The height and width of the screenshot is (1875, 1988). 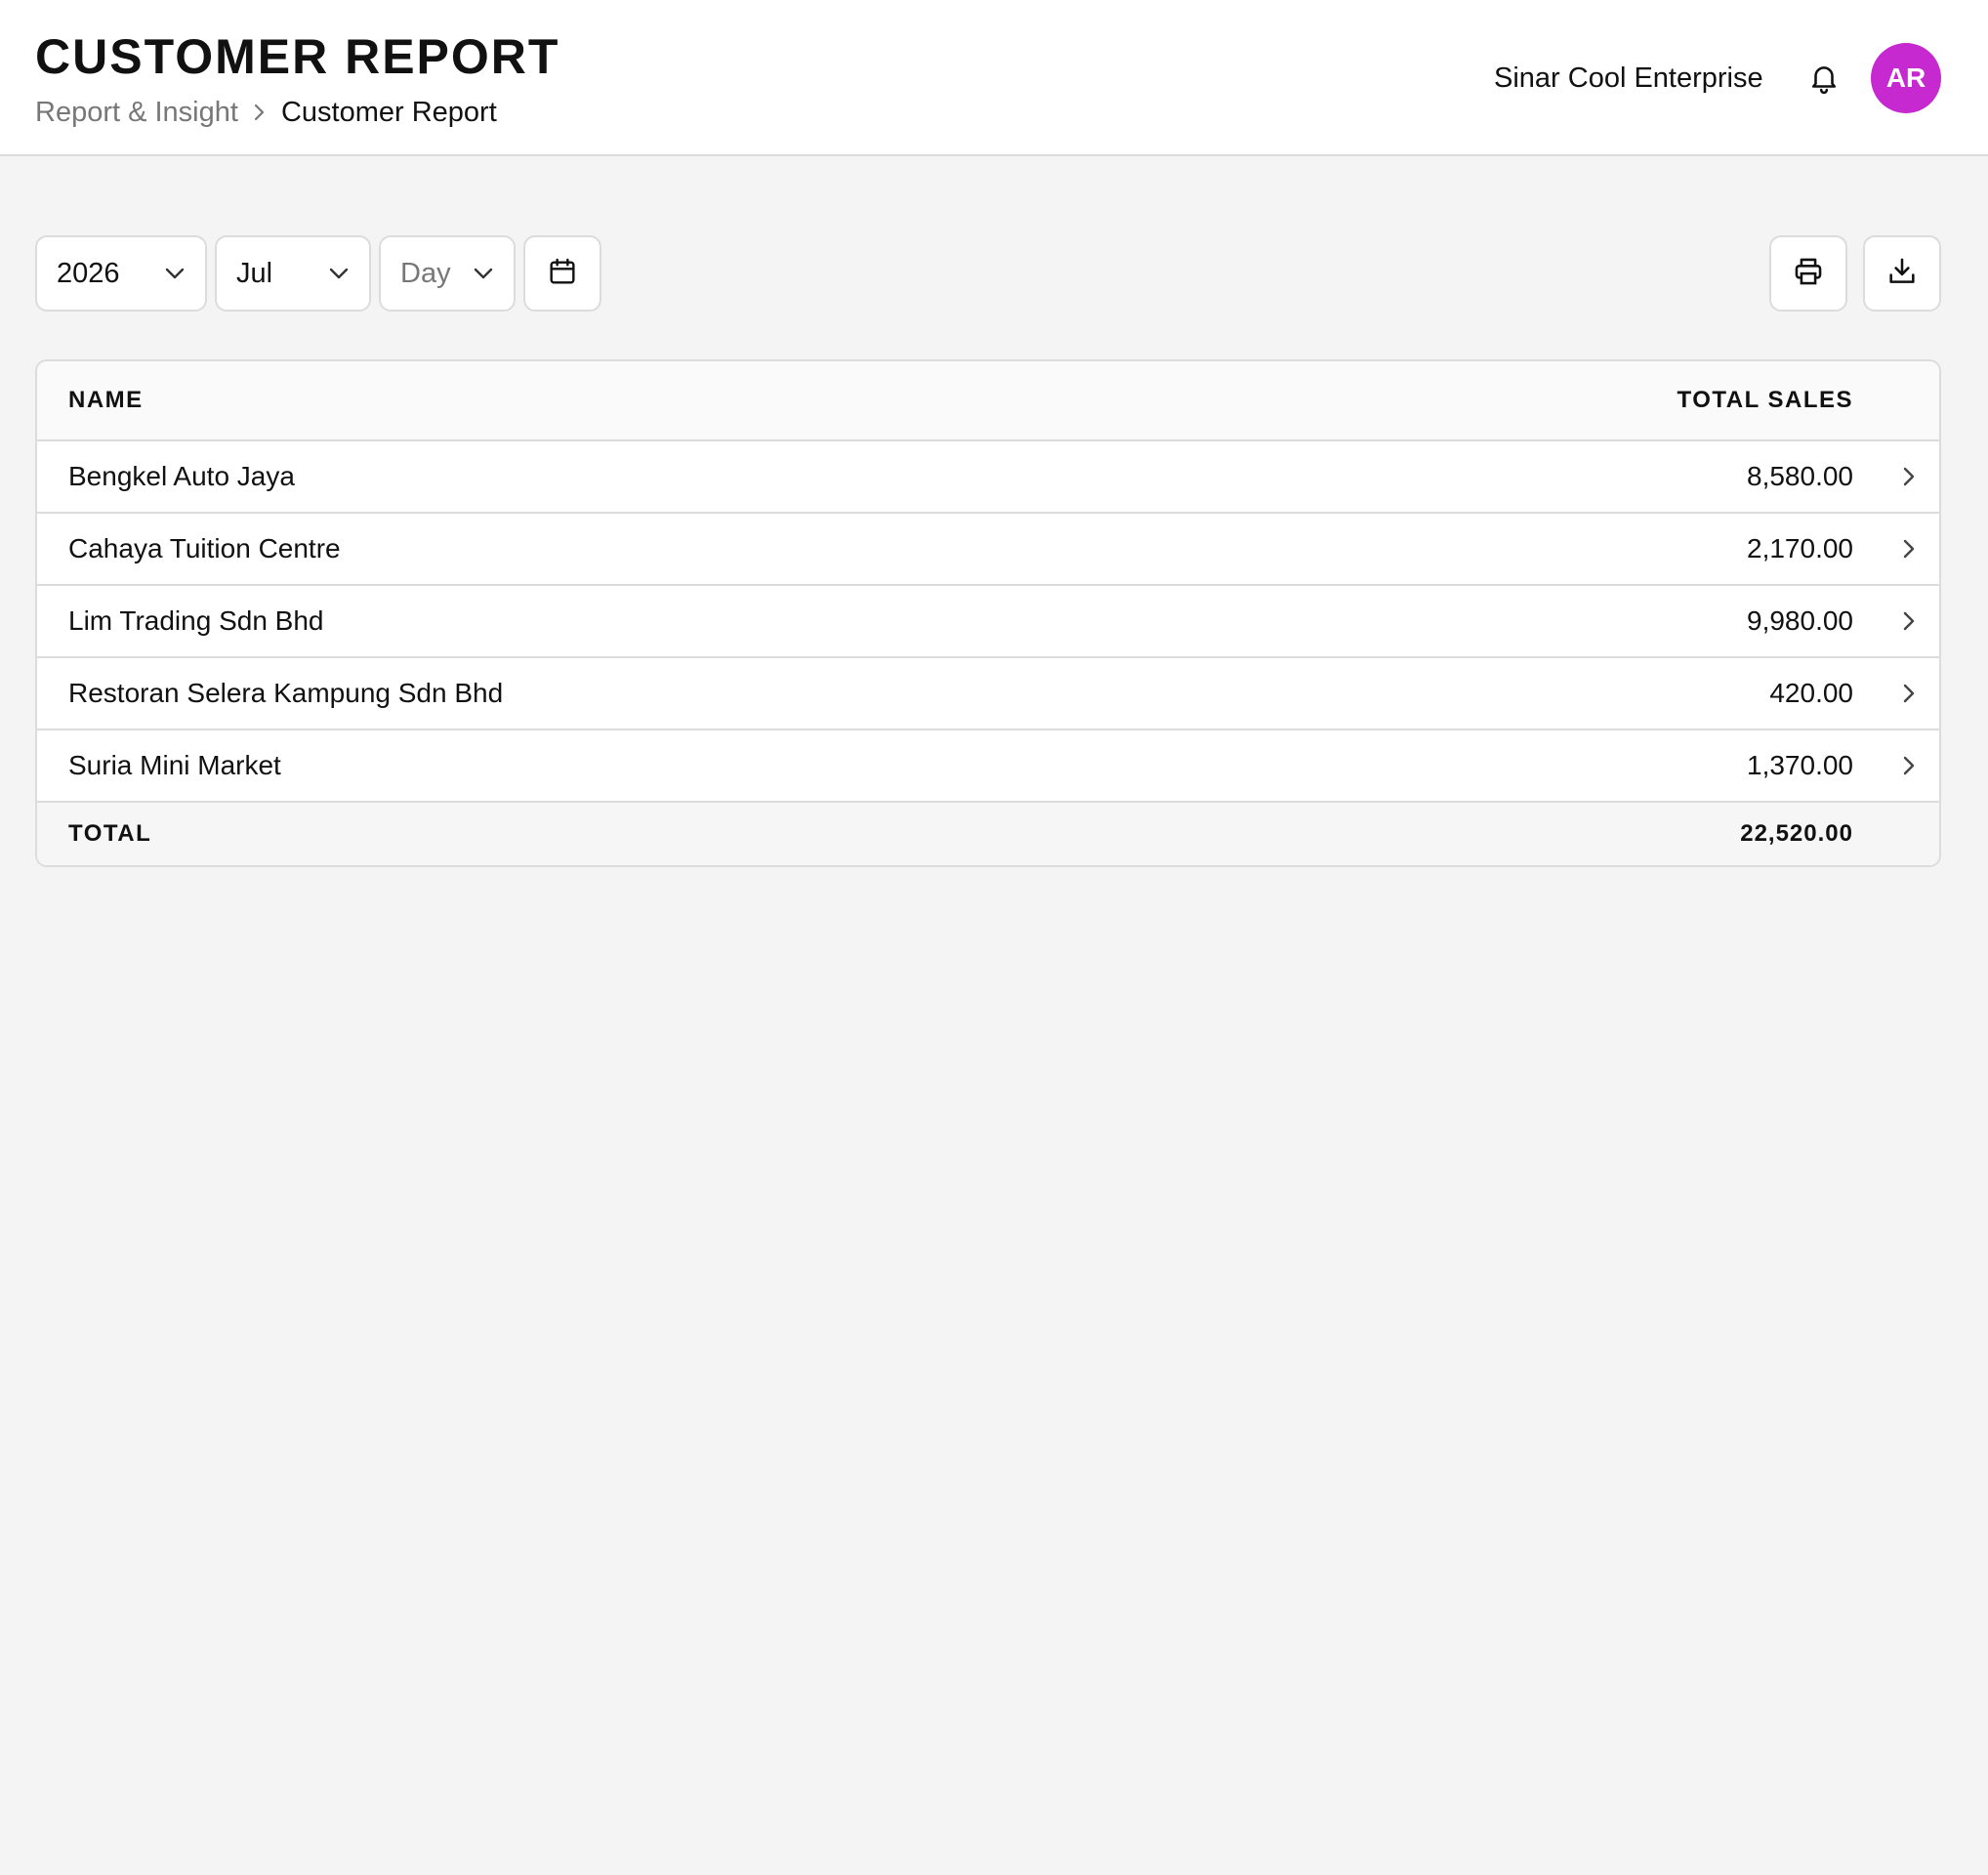 I want to click on company-name: Sinar Cool Enterprise, so click(x=1628, y=78).